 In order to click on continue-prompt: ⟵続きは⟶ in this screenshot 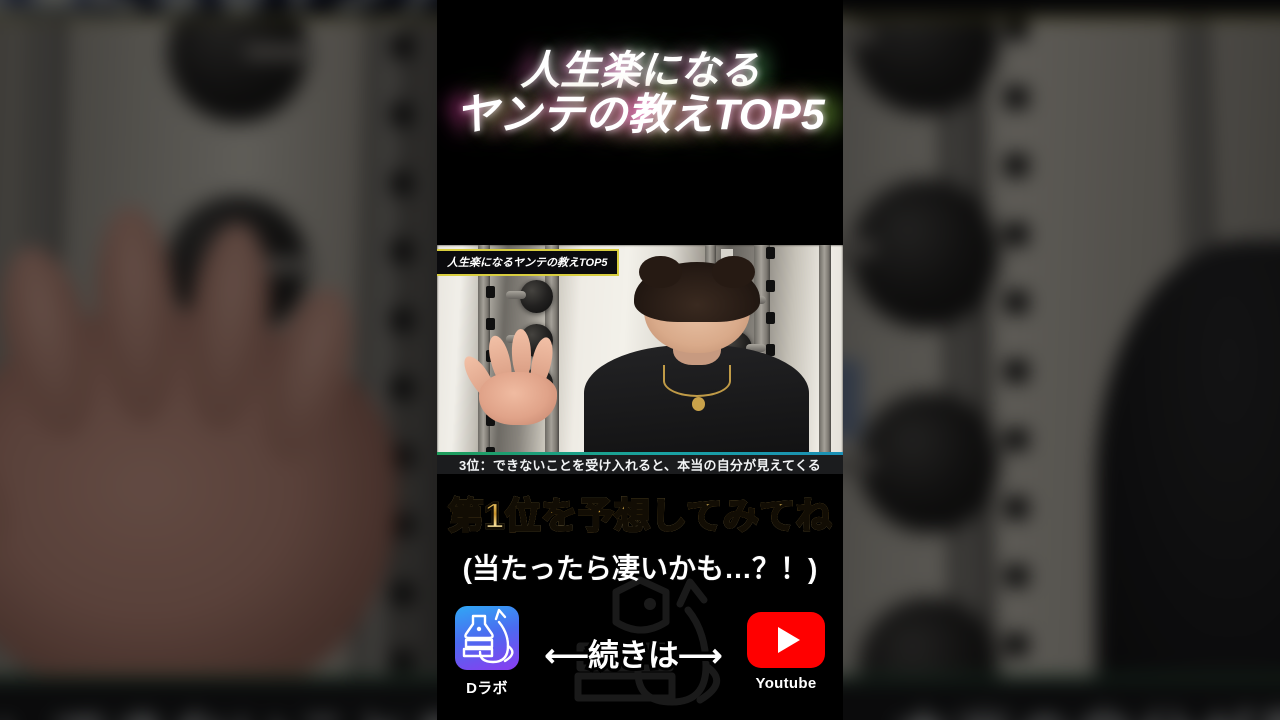, I will do `click(633, 653)`.